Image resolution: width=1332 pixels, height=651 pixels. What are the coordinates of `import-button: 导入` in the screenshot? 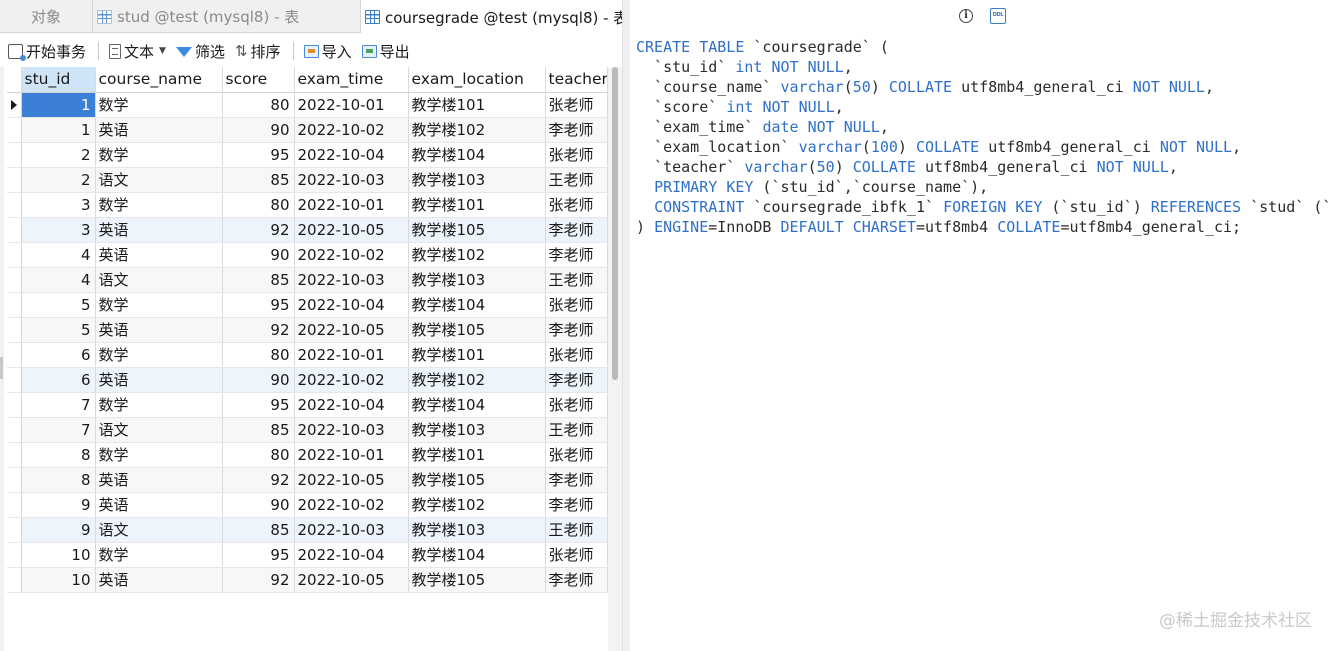 It's located at (327, 51).